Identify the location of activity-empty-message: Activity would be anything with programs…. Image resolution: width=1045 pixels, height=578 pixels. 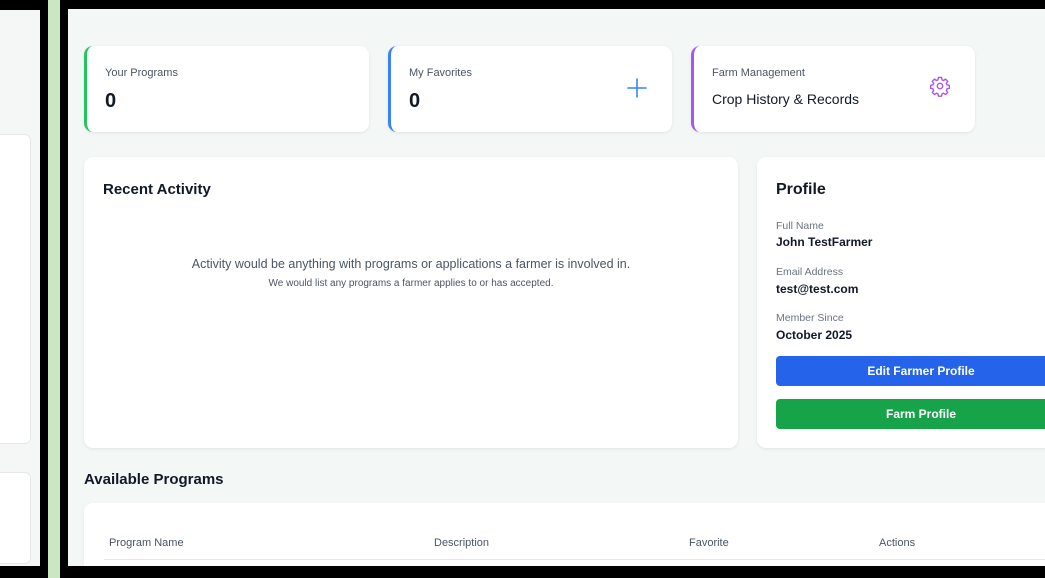
(411, 264).